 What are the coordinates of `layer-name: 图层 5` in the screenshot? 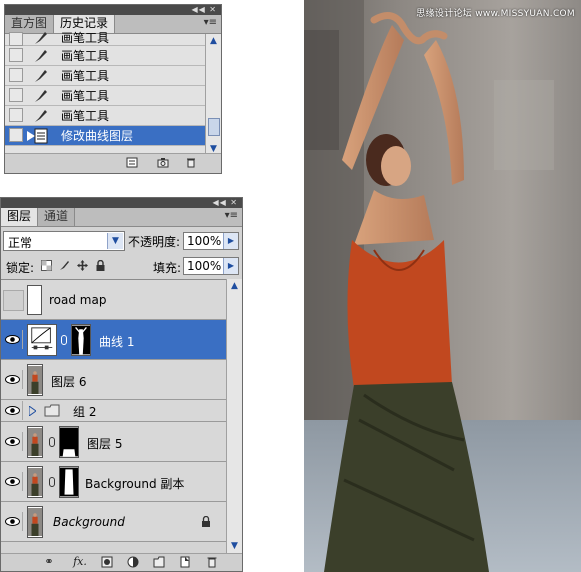 It's located at (104, 443).